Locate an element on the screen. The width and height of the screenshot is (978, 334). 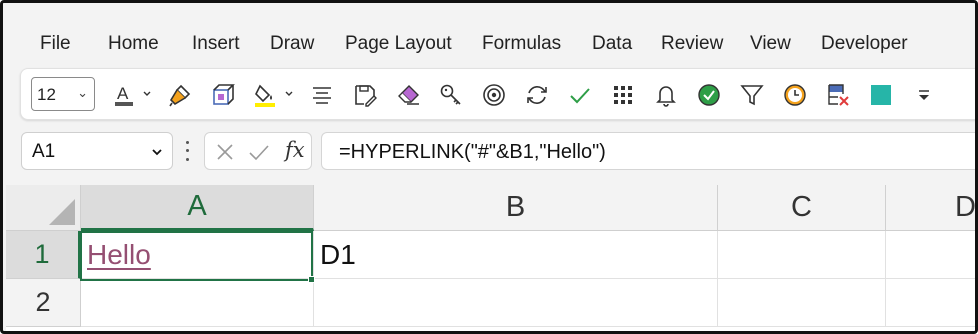
bell-icon is located at coordinates (666, 96).